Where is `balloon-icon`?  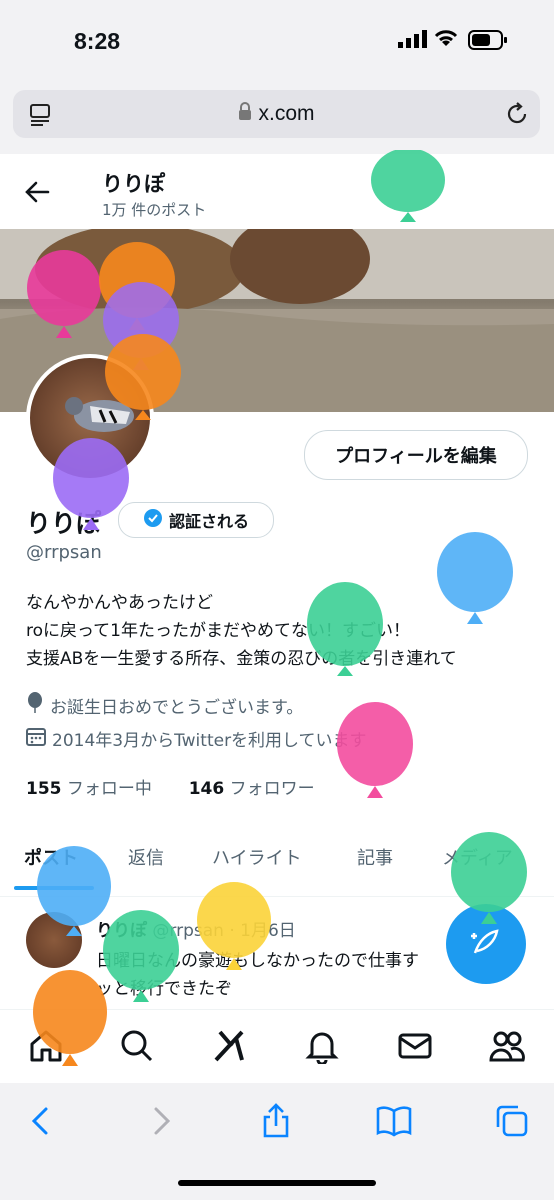 balloon-icon is located at coordinates (35, 705).